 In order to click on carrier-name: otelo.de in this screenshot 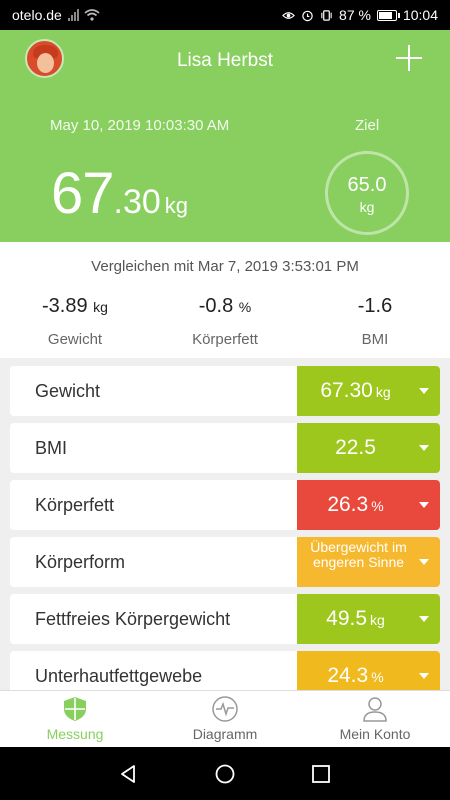, I will do `click(37, 15)`.